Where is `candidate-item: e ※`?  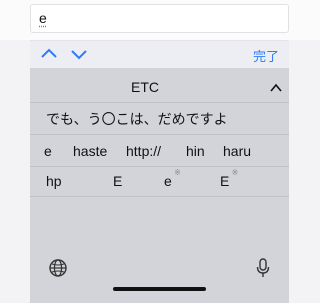 candidate-item: e ※ is located at coordinates (172, 181).